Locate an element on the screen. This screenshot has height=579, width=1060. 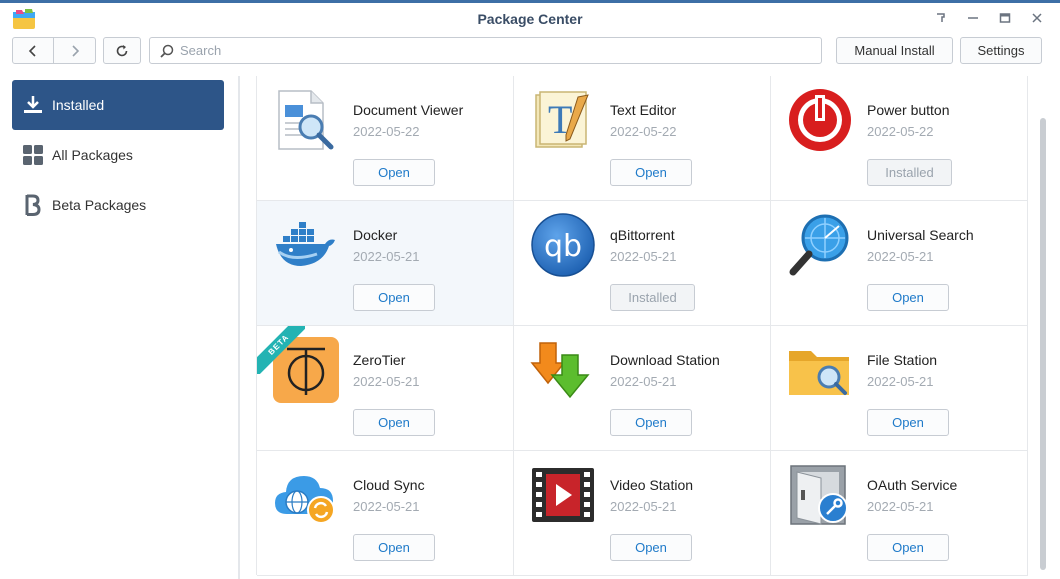
back-button is located at coordinates (33, 50).